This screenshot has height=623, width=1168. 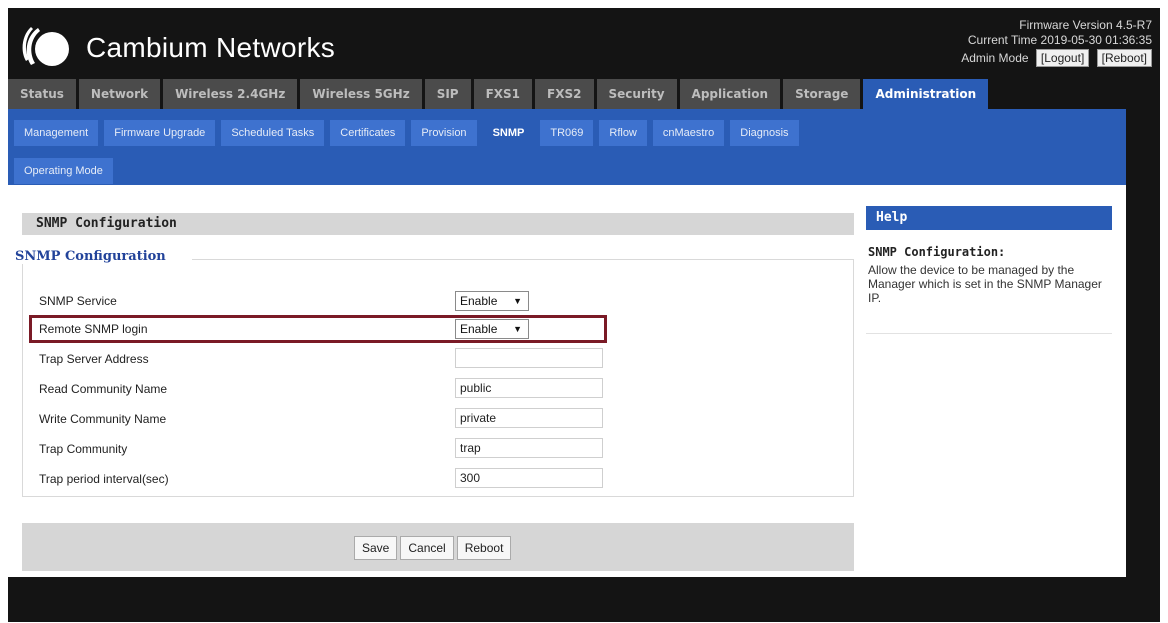 What do you see at coordinates (688, 133) in the screenshot?
I see `subtab-cnmaestro: cnMaestro` at bounding box center [688, 133].